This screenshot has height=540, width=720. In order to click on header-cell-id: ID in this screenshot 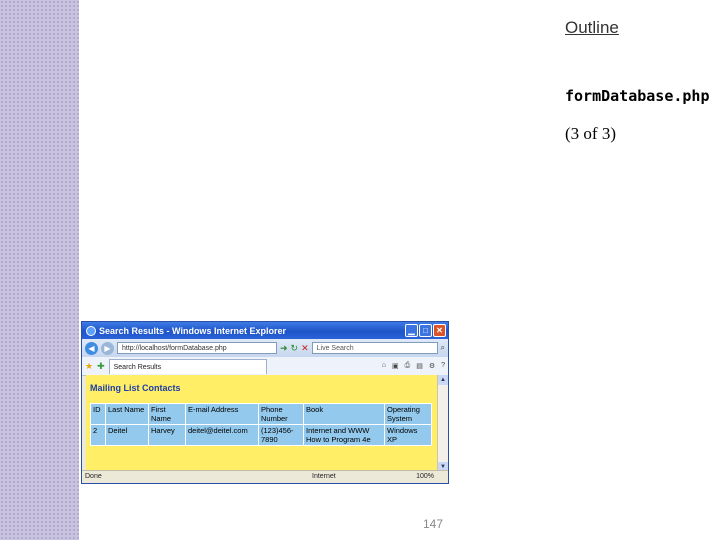, I will do `click(98, 414)`.